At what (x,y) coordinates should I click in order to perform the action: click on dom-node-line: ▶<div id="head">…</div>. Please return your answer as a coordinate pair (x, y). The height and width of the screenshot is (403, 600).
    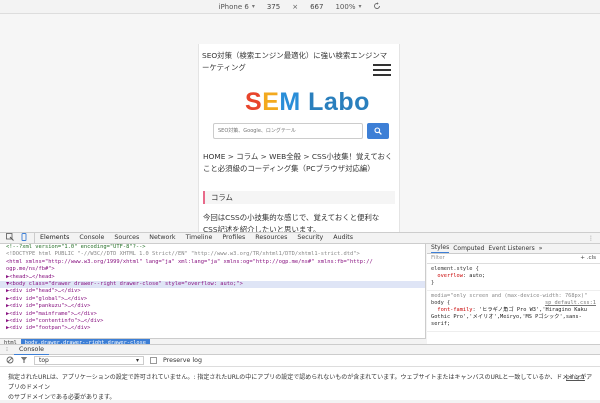
    Looking at the image, I should click on (212, 291).